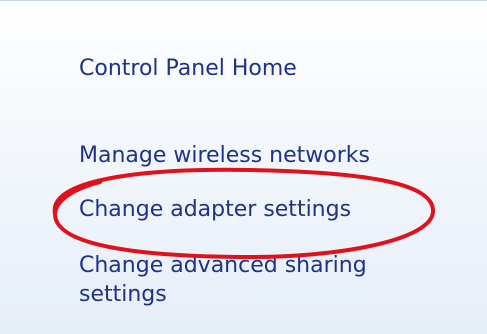  What do you see at coordinates (188, 69) in the screenshot?
I see `control-panel-home-link: Control Panel Home` at bounding box center [188, 69].